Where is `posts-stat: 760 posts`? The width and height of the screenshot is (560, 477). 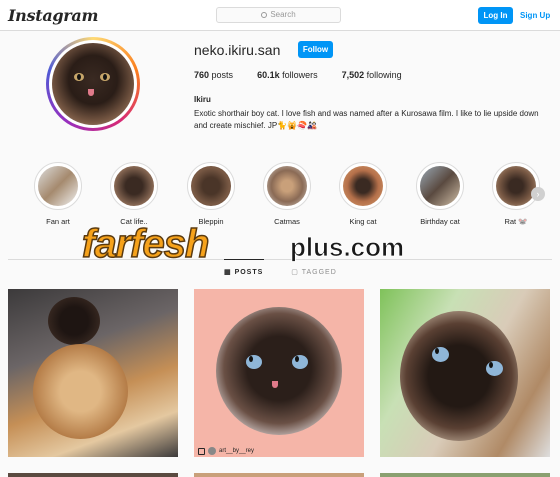
posts-stat: 760 posts is located at coordinates (214, 75).